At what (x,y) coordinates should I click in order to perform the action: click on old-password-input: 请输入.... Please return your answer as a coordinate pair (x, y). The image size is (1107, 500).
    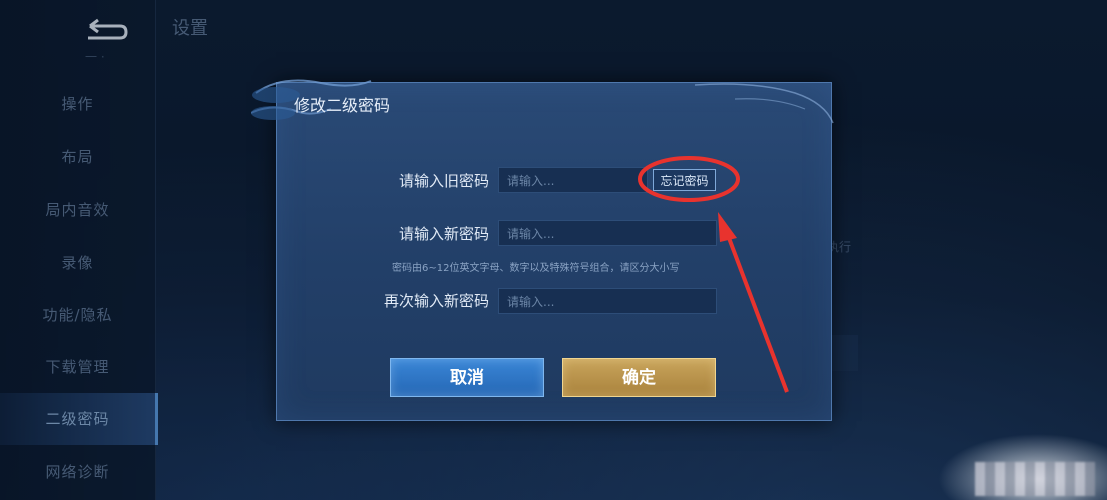
    Looking at the image, I should click on (573, 180).